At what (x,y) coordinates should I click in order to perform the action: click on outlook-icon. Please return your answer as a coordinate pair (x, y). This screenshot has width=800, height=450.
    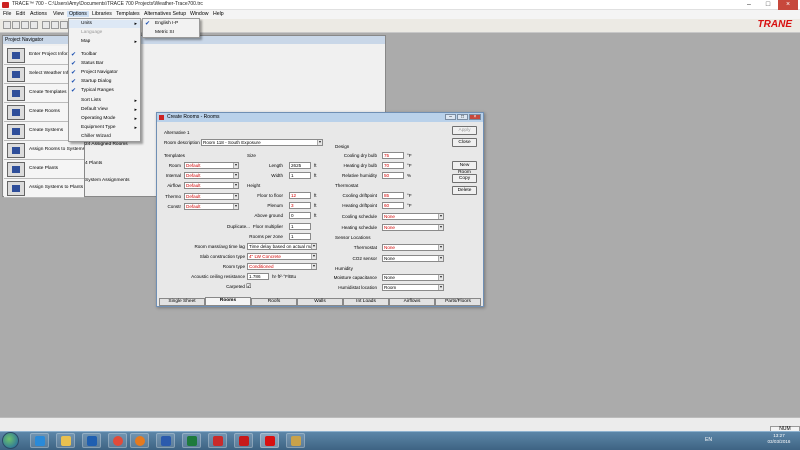
    Looking at the image, I should click on (91, 440).